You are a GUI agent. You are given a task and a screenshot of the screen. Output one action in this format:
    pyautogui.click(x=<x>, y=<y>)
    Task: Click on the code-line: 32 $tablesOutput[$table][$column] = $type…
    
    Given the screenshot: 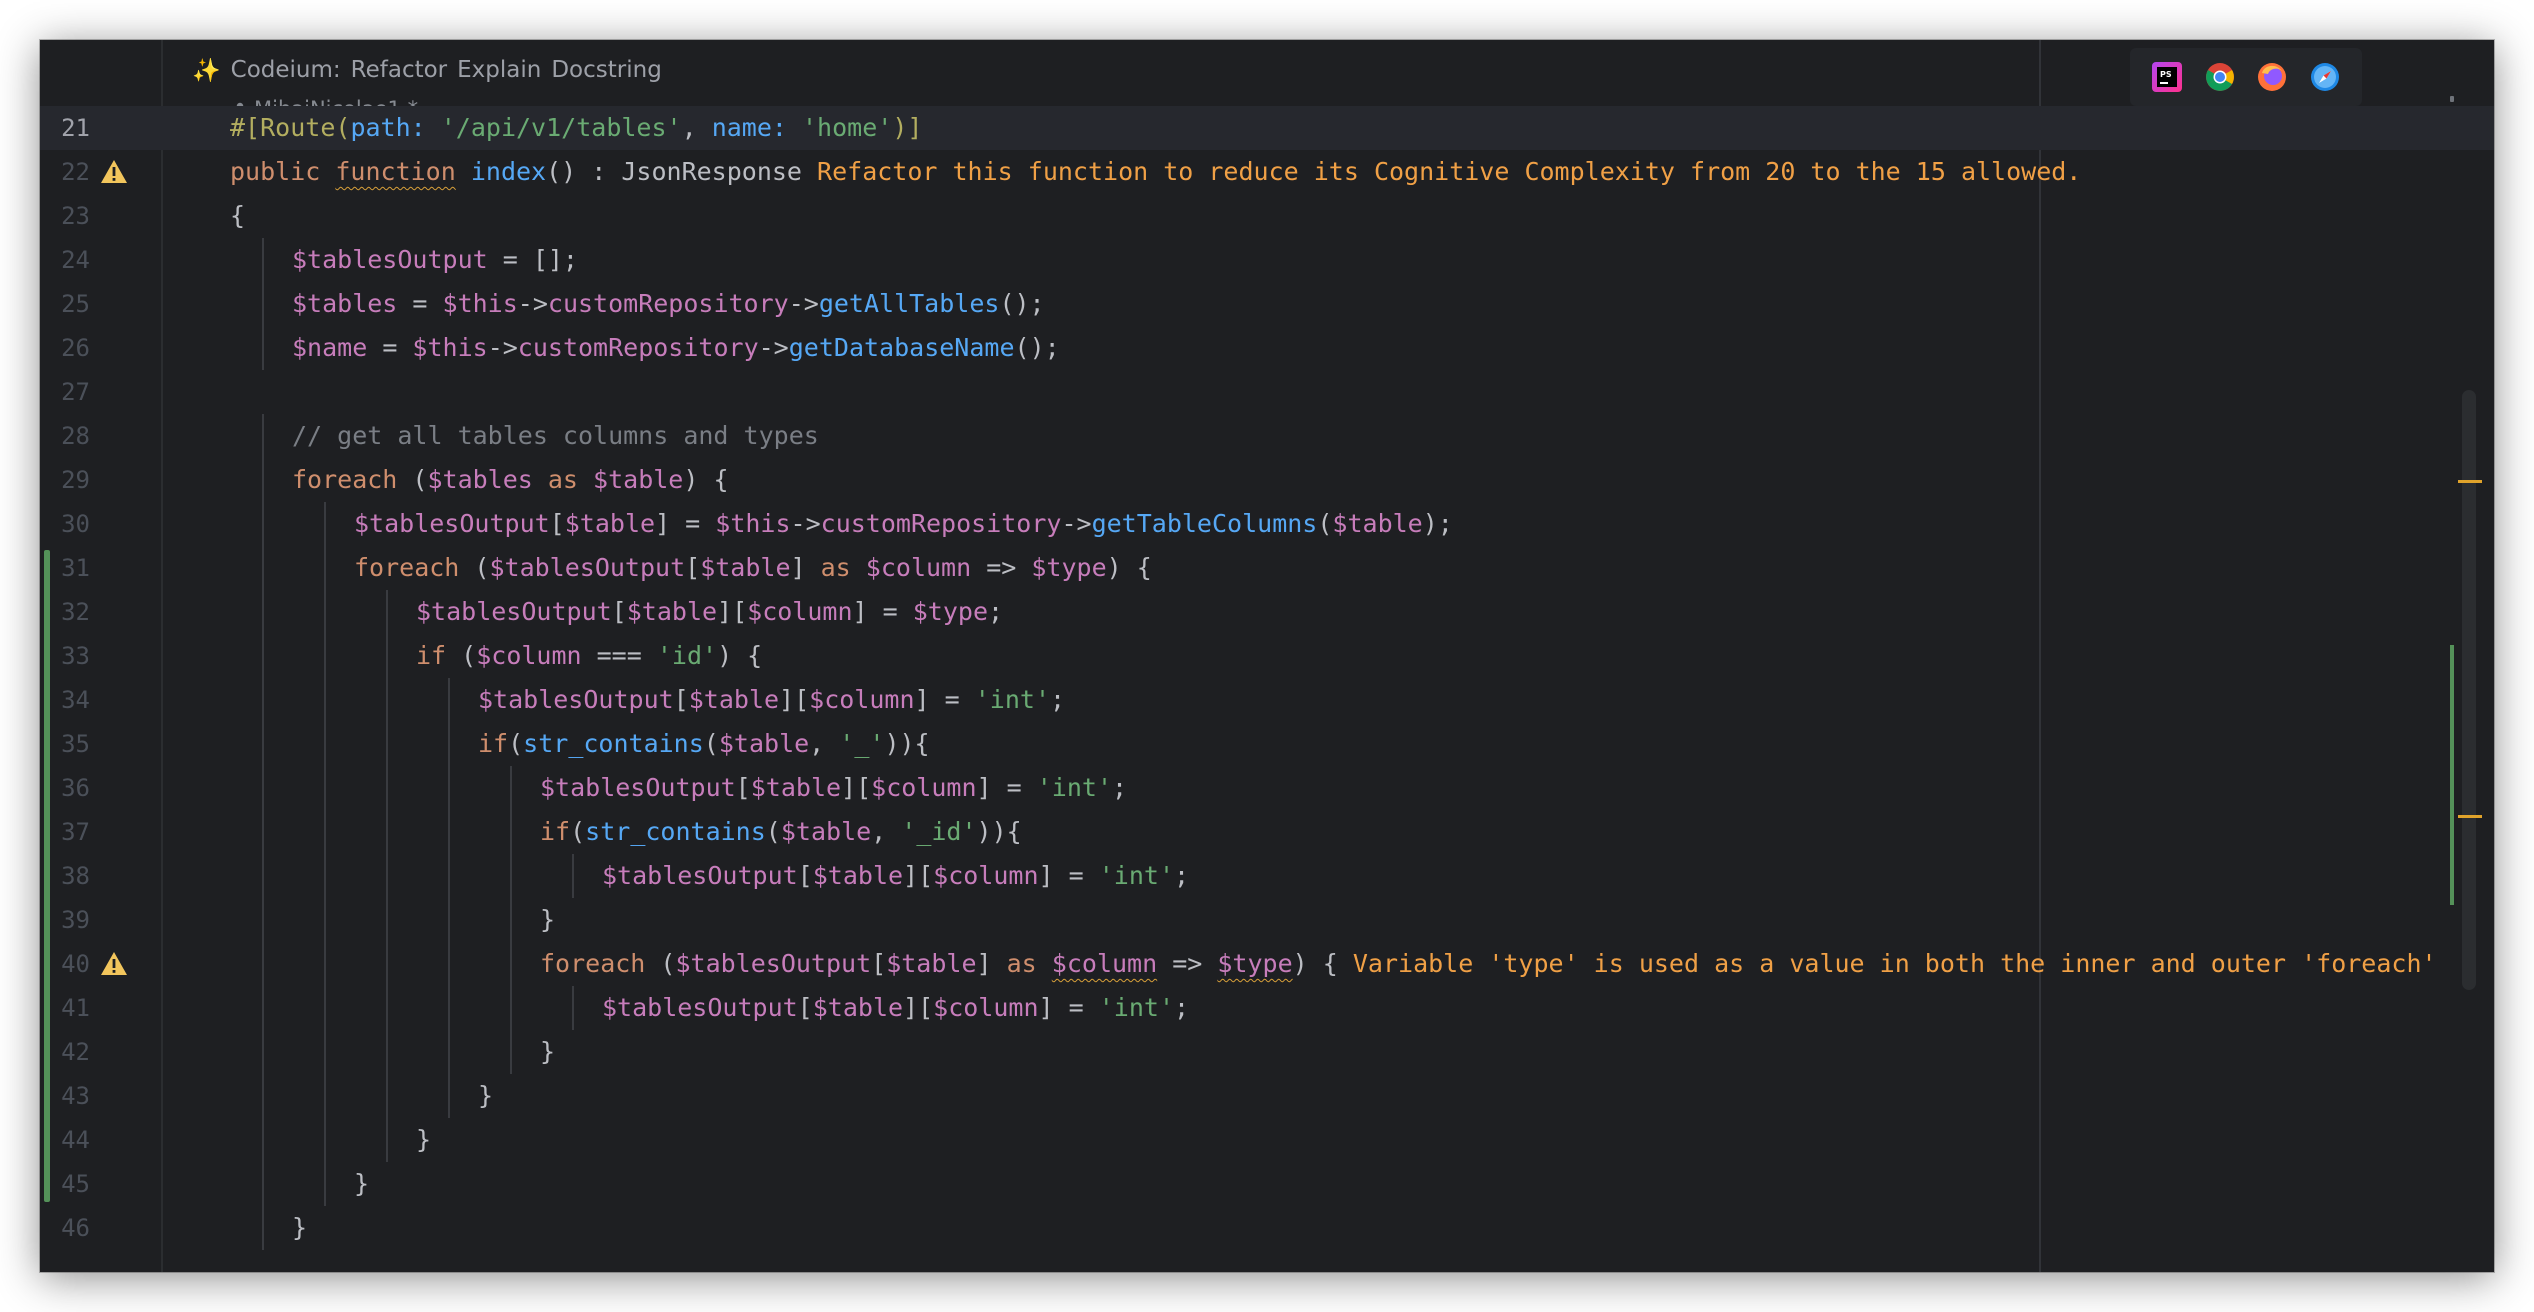 What is the action you would take?
    pyautogui.click(x=1267, y=612)
    